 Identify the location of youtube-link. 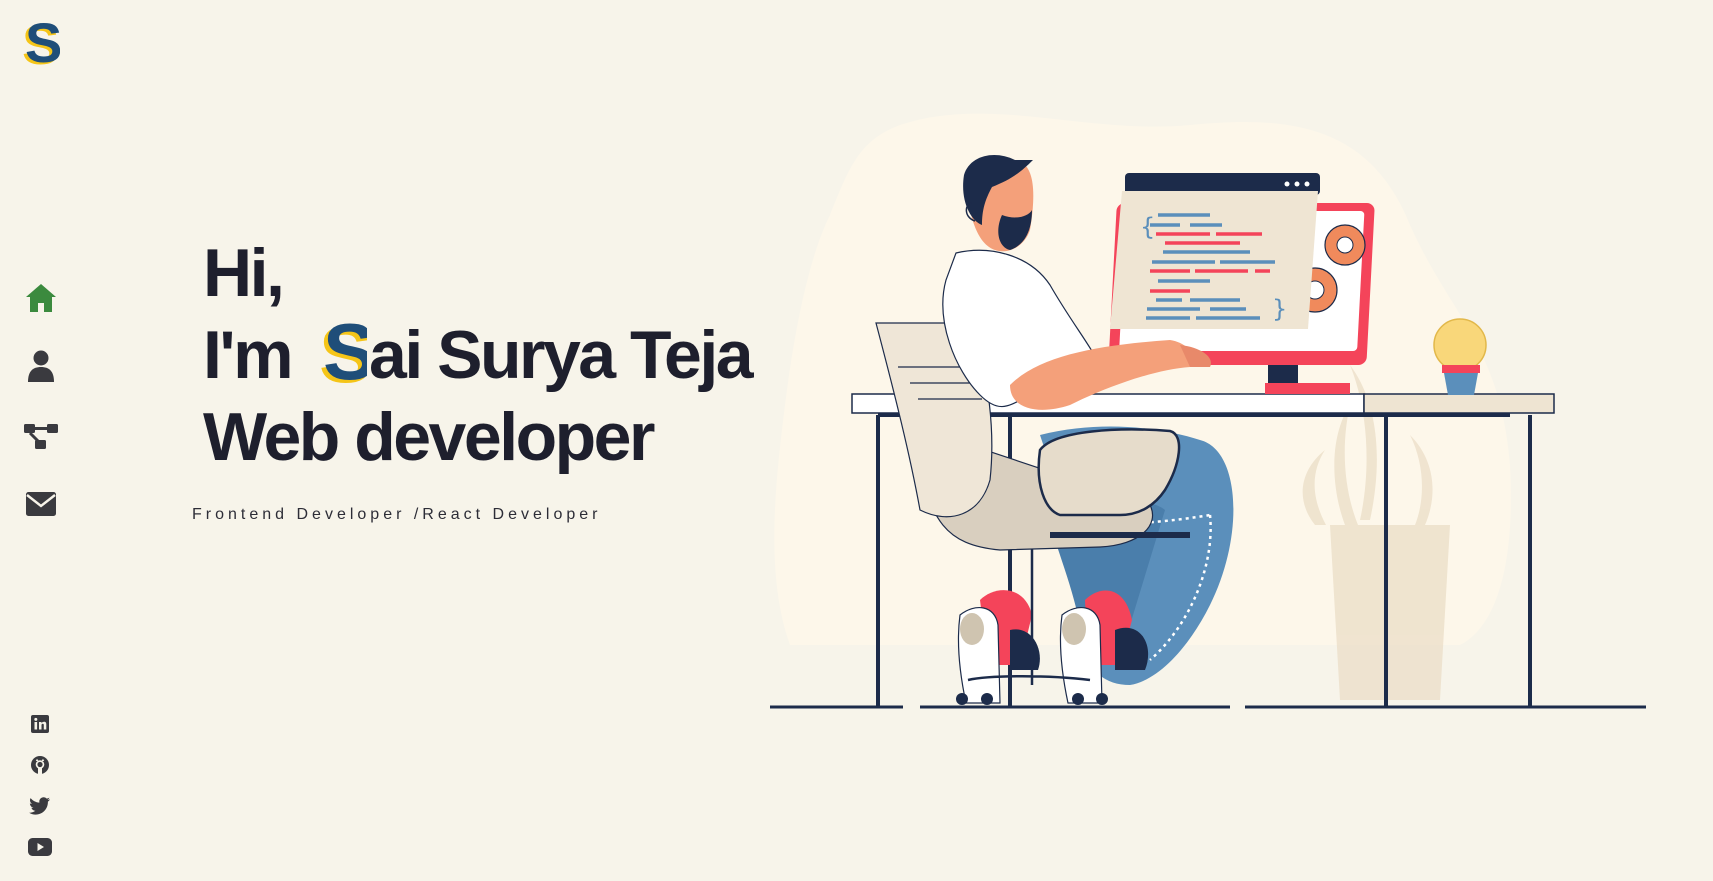
(40, 847).